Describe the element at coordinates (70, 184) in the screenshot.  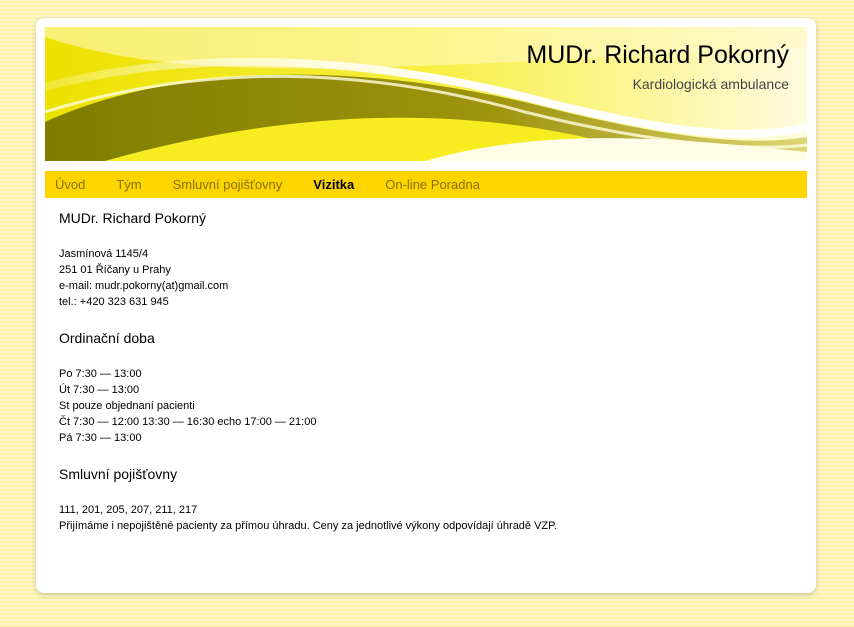
I see `nav-item-uvod: Úvod` at that location.